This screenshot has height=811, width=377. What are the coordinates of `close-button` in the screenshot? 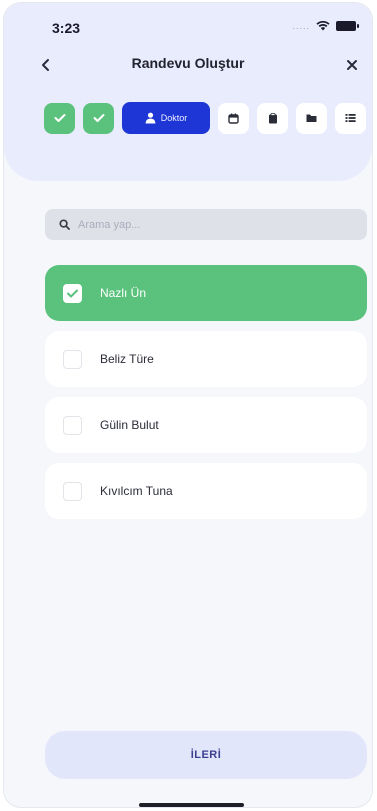 It's located at (352, 65).